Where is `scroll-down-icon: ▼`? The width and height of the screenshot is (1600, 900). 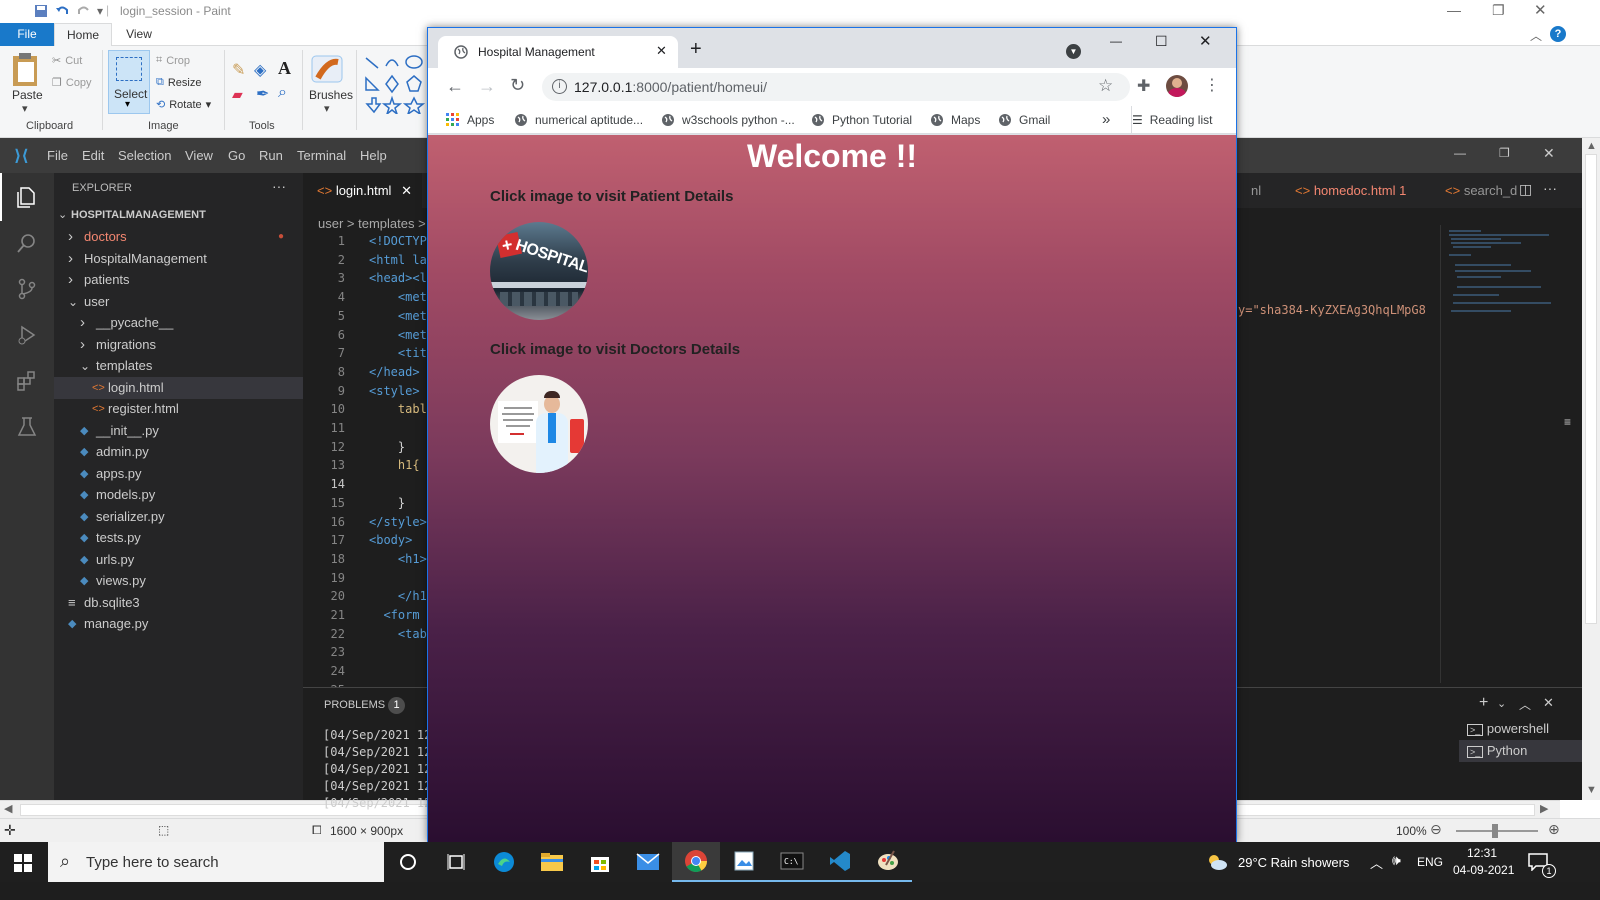 scroll-down-icon: ▼ is located at coordinates (1591, 790).